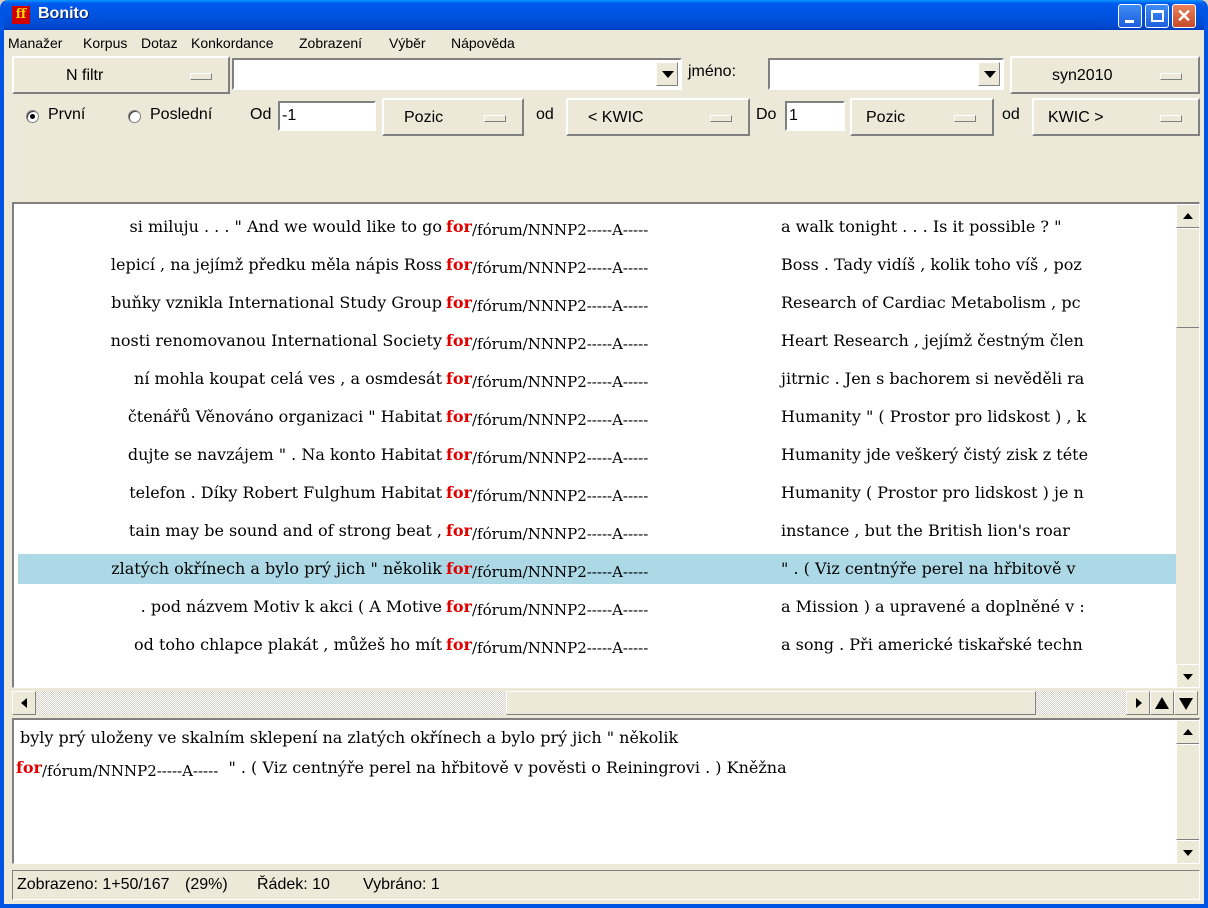  Describe the element at coordinates (271, 703) in the screenshot. I see `hscroll-track-left` at that location.